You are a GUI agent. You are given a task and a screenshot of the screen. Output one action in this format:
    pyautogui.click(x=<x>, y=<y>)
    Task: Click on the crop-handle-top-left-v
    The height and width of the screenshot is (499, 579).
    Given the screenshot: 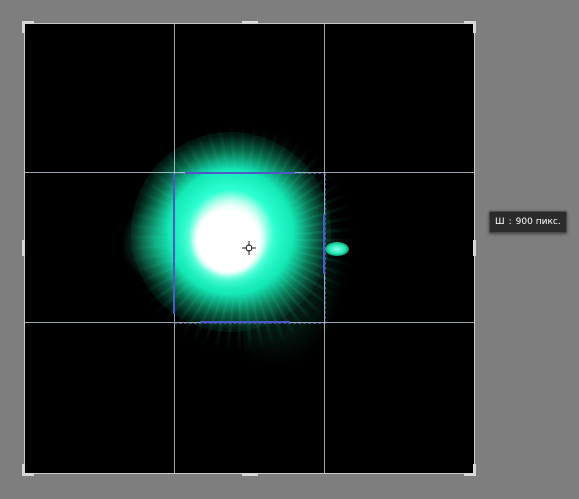 What is the action you would take?
    pyautogui.click(x=23, y=27)
    